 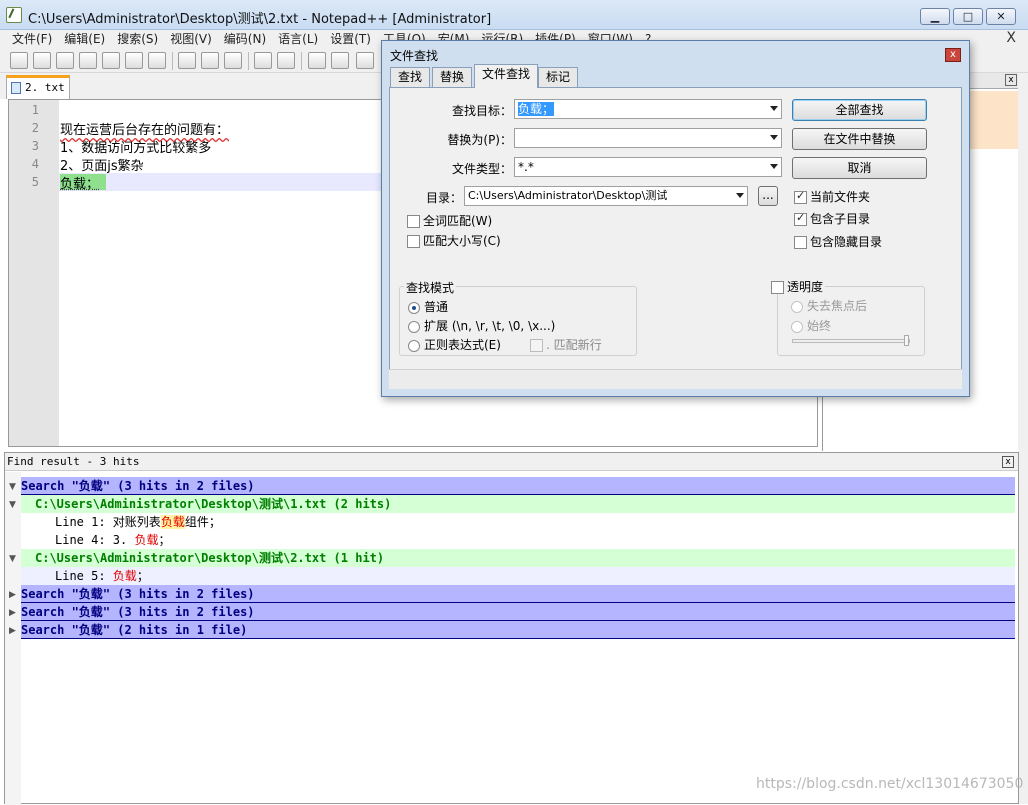 What do you see at coordinates (452, 77) in the screenshot?
I see `tab-replace: 替换` at bounding box center [452, 77].